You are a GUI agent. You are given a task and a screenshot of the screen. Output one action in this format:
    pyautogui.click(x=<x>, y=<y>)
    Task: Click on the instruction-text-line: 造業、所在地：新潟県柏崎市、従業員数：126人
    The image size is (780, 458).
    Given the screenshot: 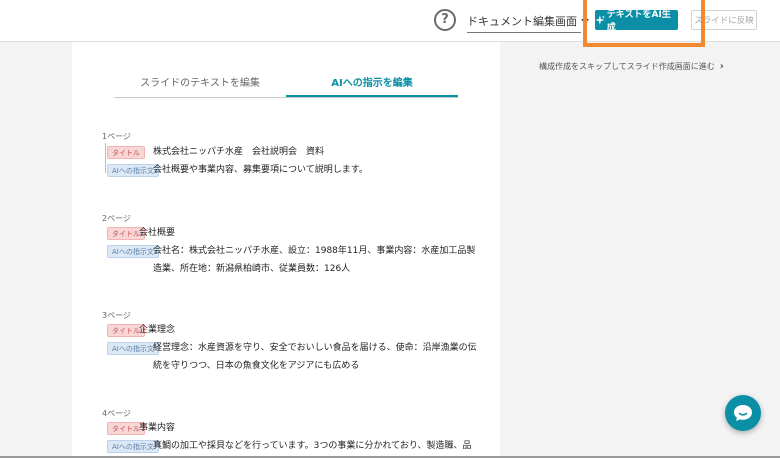 What is the action you would take?
    pyautogui.click(x=251, y=269)
    